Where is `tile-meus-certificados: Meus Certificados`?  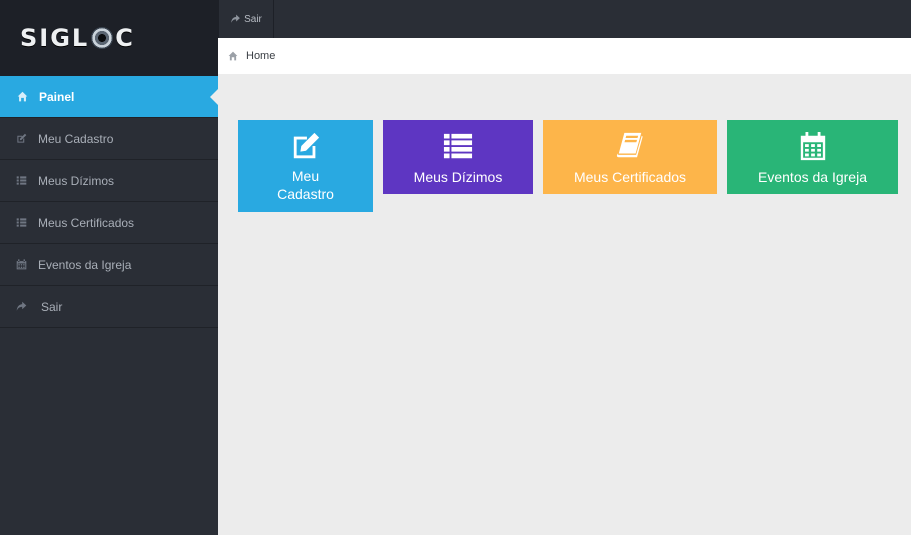
tile-meus-certificados: Meus Certificados is located at coordinates (630, 157).